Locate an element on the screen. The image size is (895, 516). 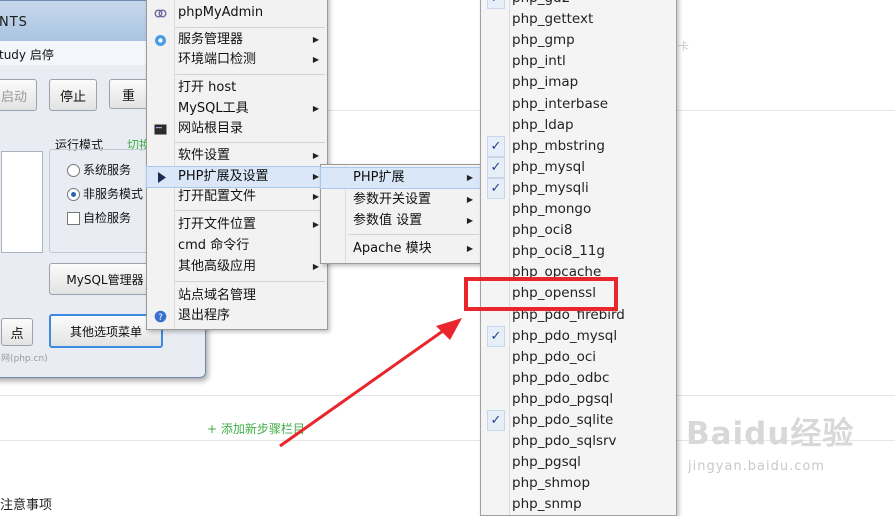
watermark-logo: Baidu经验 is located at coordinates (770, 434).